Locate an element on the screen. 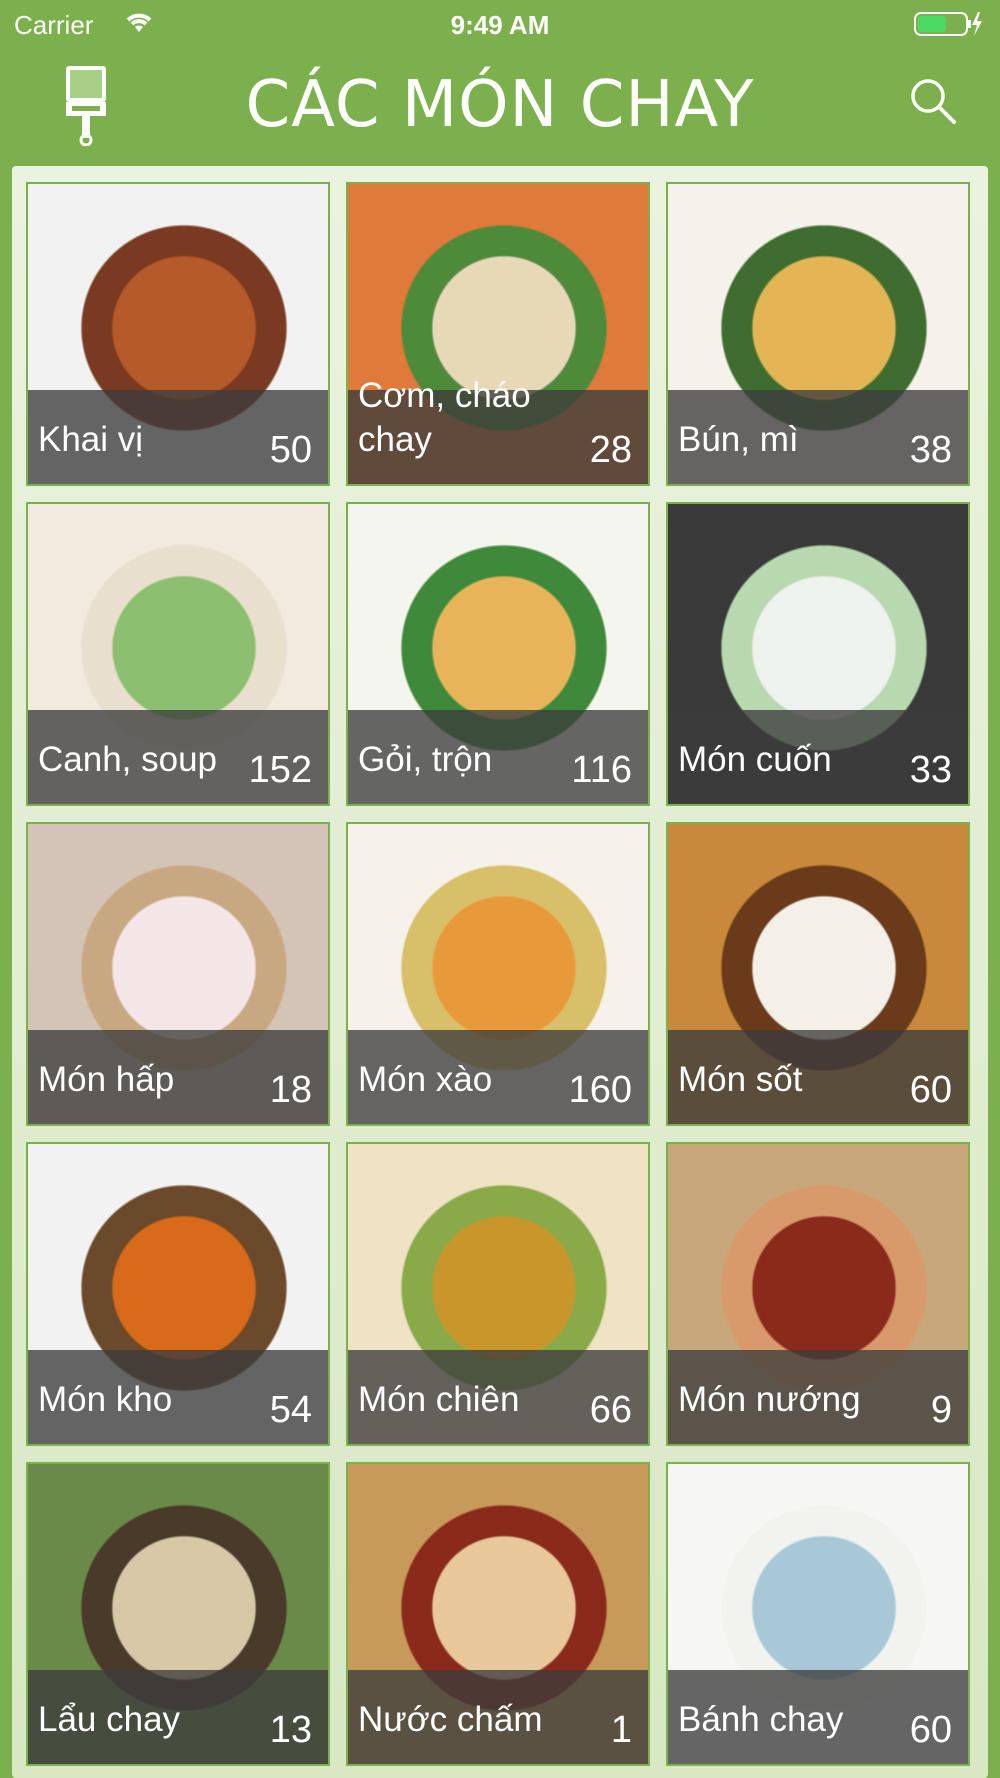 The height and width of the screenshot is (1778, 1000). category-tile: Khai vị 50 is located at coordinates (178, 334).